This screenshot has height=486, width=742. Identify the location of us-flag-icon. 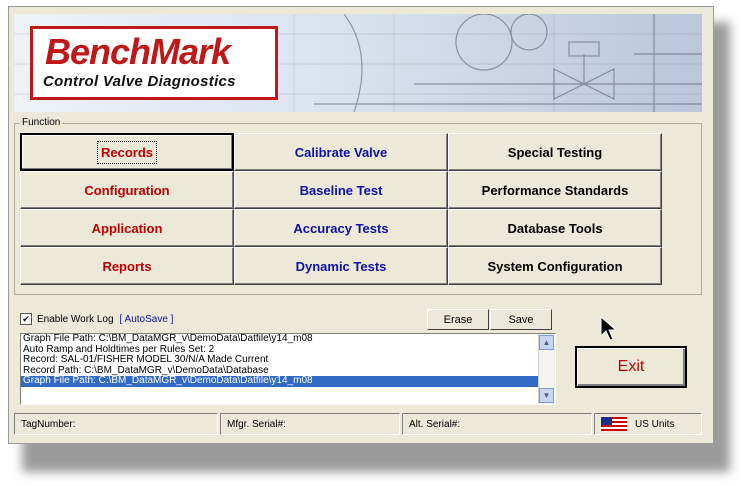
(614, 424).